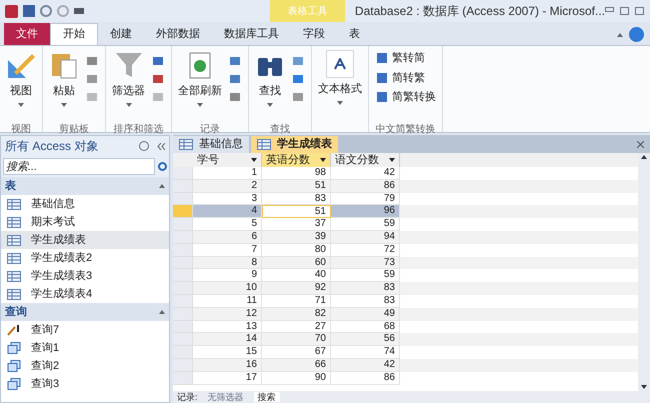 Image resolution: width=650 pixels, height=403 pixels. Describe the element at coordinates (609, 9) in the screenshot. I see `minimize-icon` at that location.